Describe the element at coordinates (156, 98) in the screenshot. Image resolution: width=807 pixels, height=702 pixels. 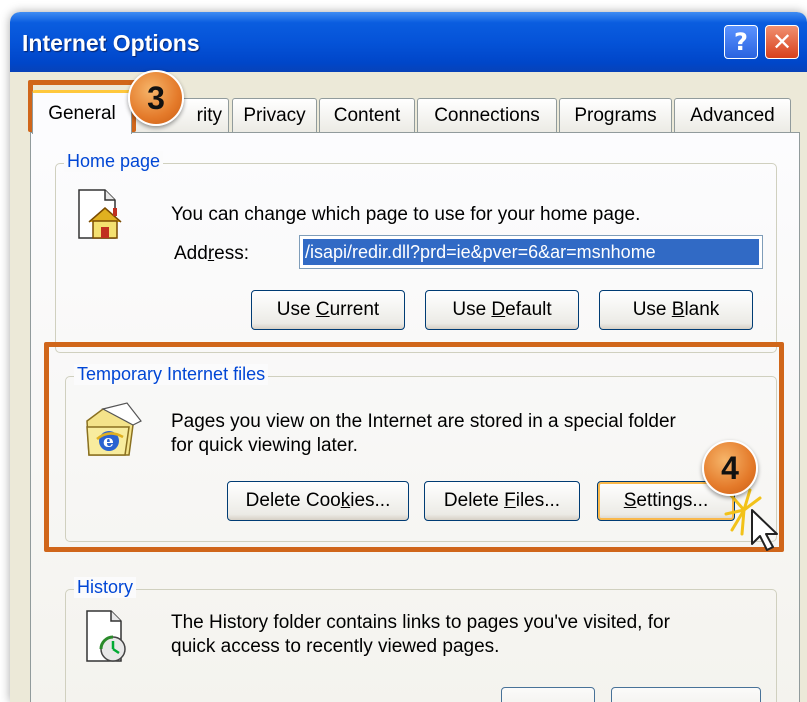
I see `step-3-badge: 3` at that location.